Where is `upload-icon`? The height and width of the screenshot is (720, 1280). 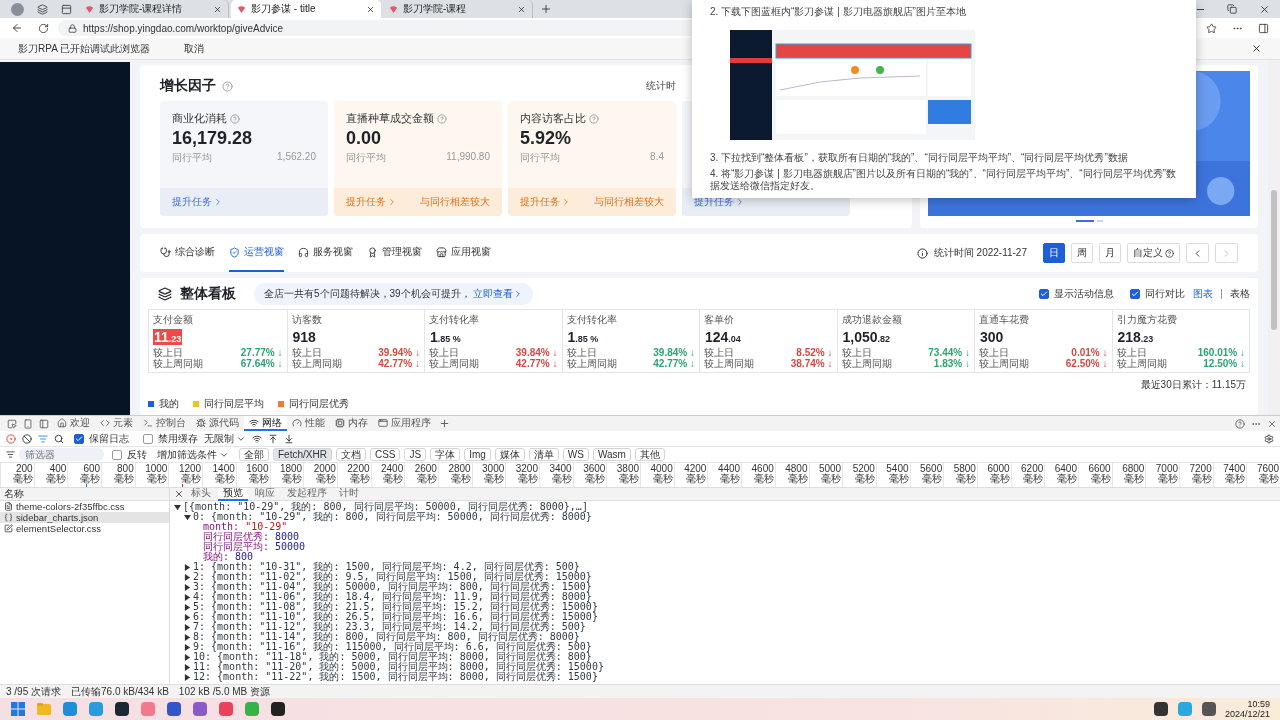 upload-icon is located at coordinates (273, 438).